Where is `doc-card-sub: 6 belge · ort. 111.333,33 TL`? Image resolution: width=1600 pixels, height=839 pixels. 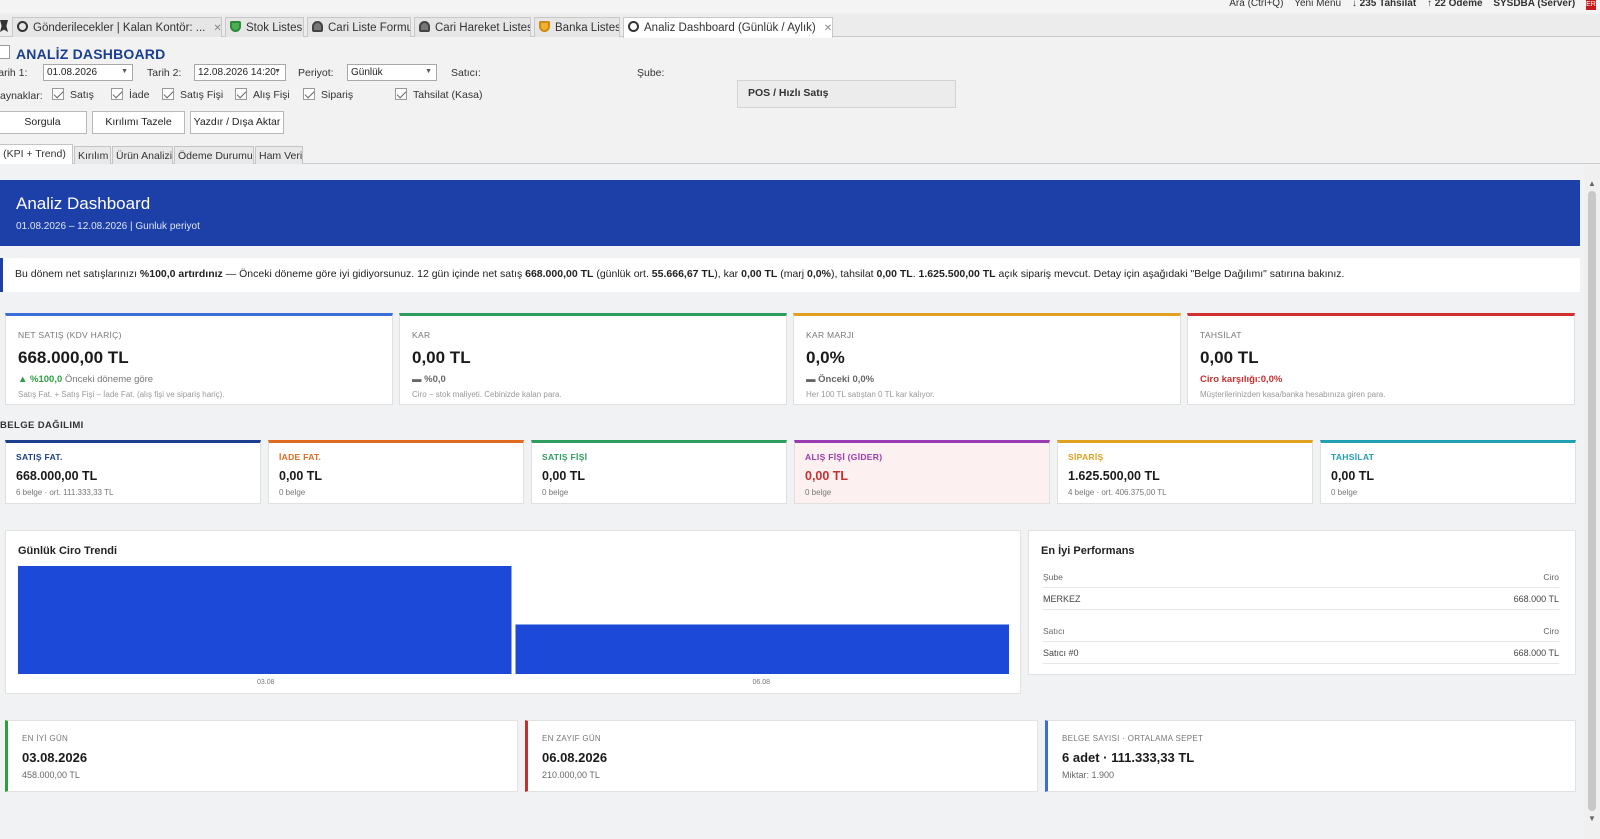 doc-card-sub: 6 belge · ort. 111.333,33 TL is located at coordinates (65, 492).